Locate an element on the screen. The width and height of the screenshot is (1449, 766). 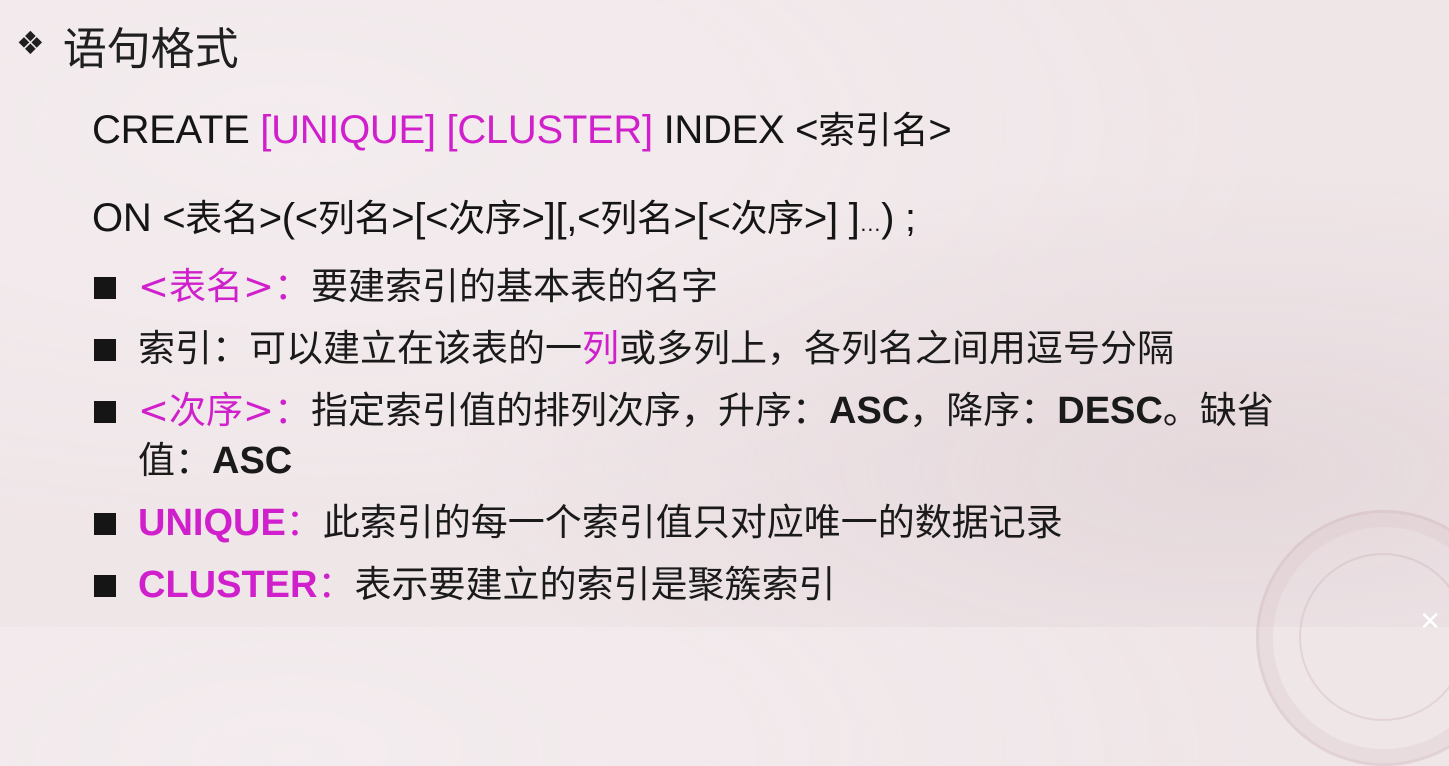
term-order: <次序> is located at coordinates (206, 410).